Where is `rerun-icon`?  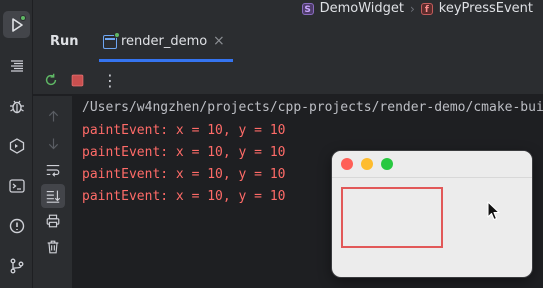 rerun-icon is located at coordinates (51, 79).